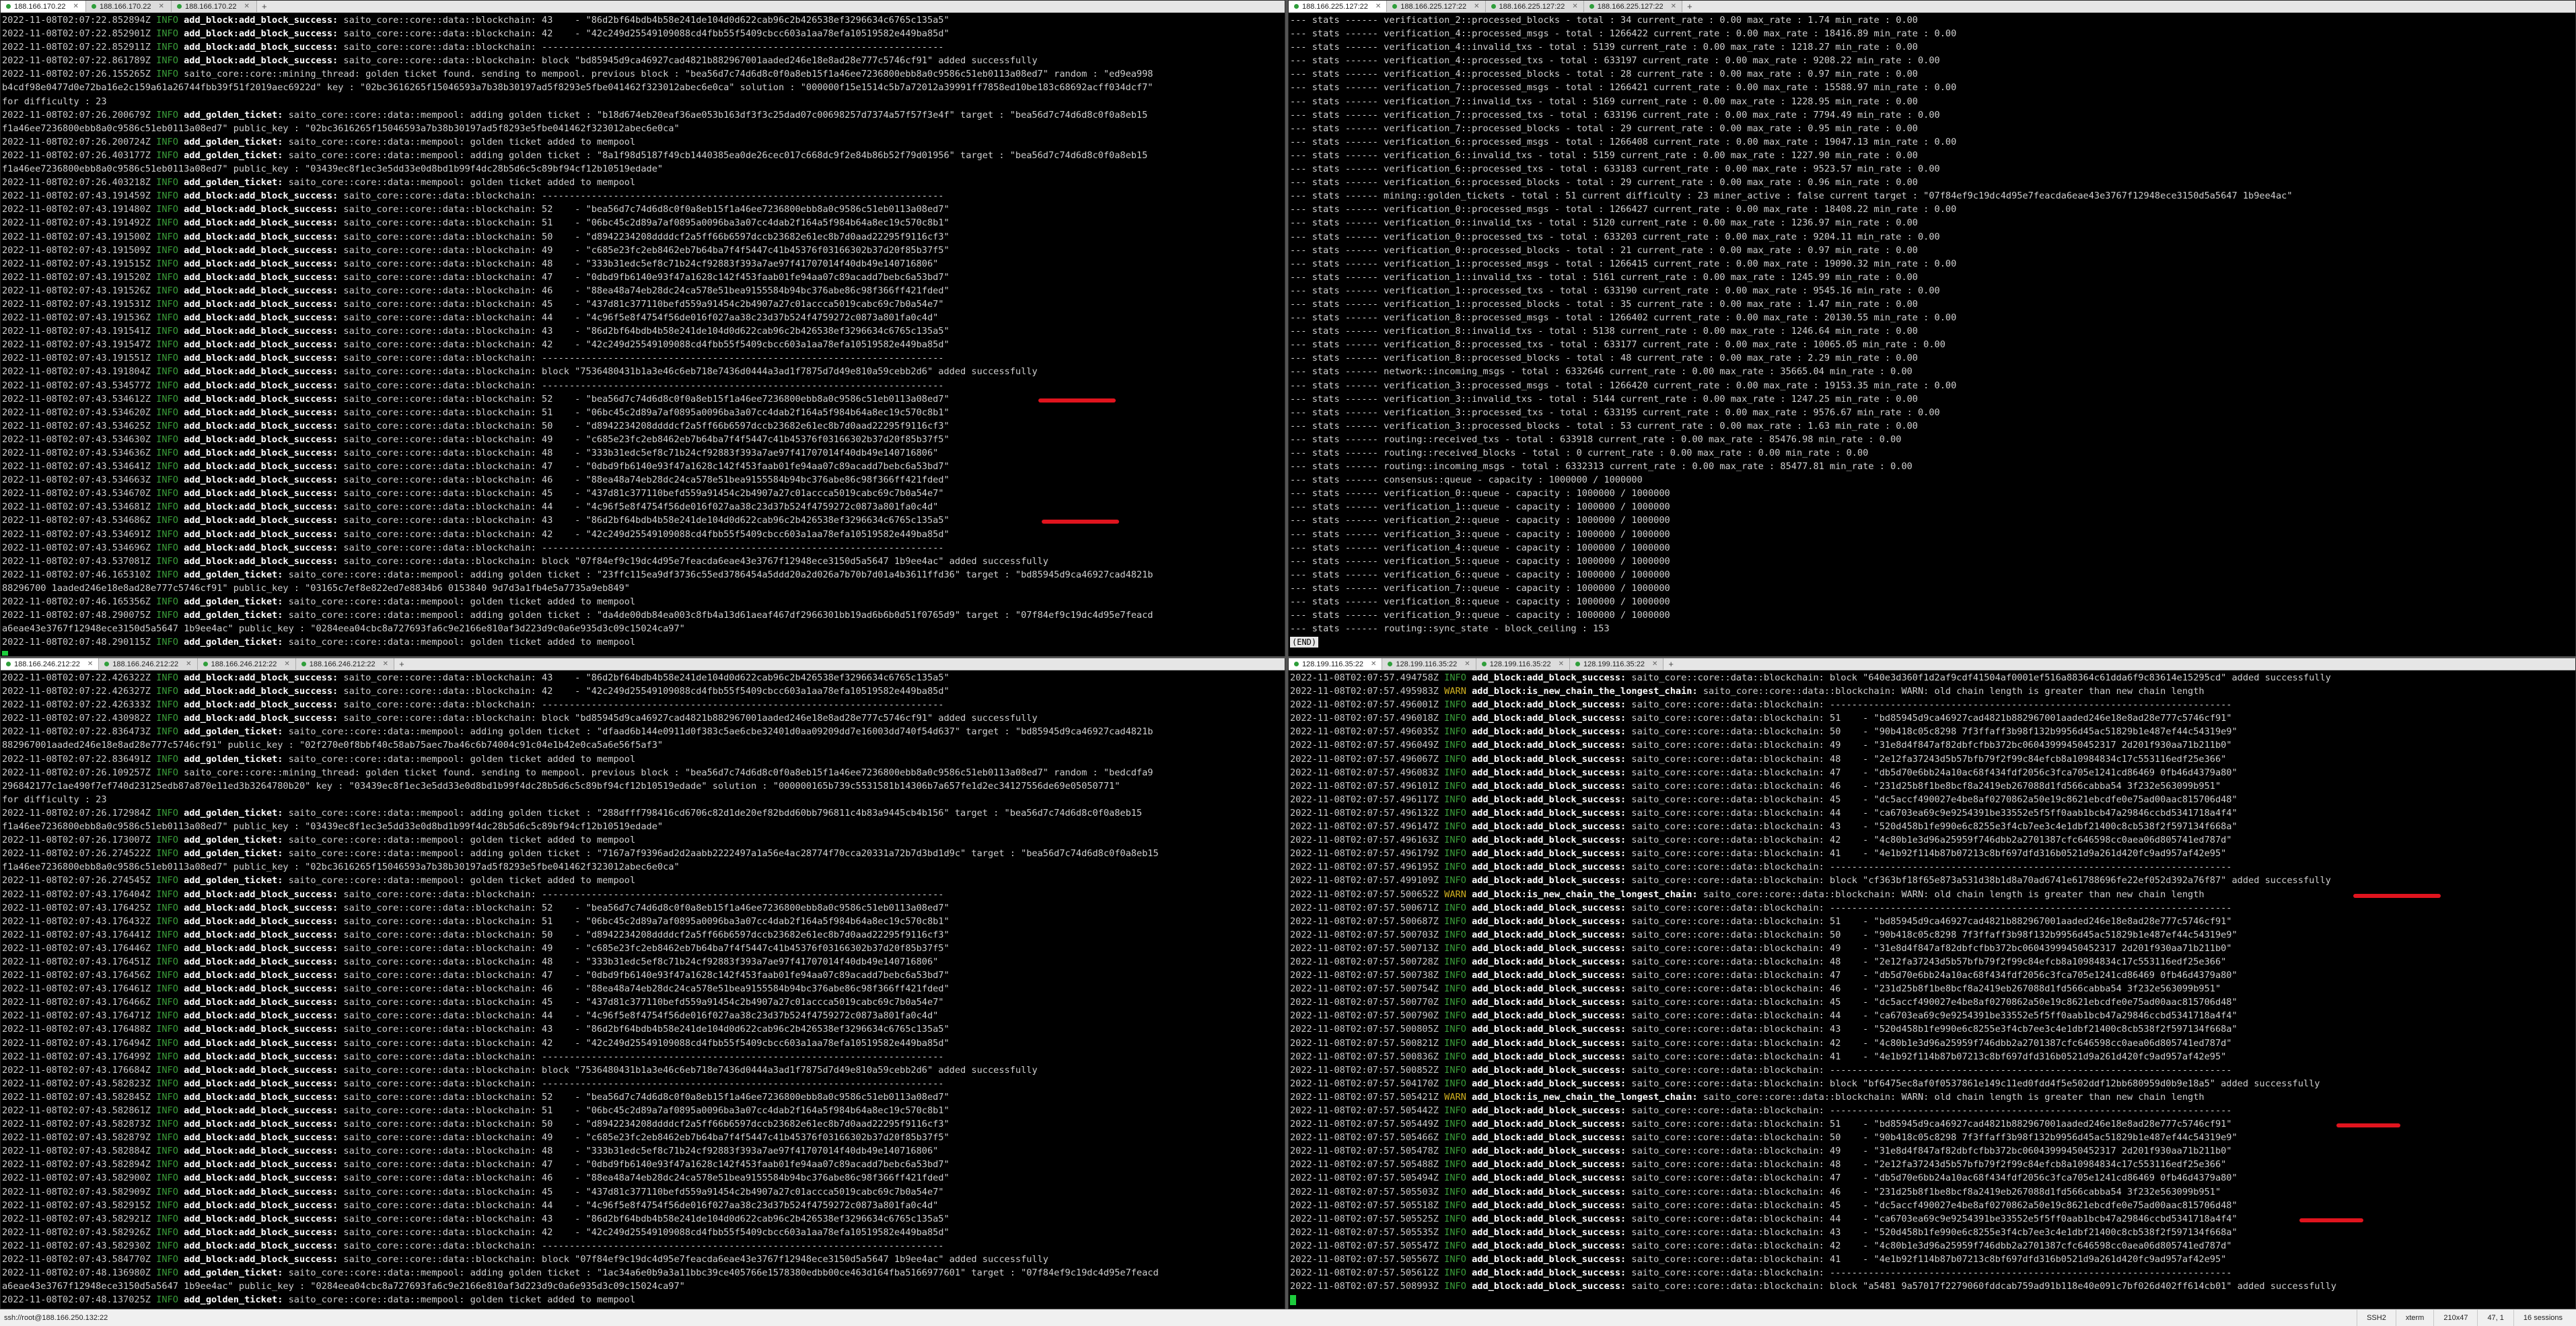 This screenshot has width=2576, height=1326. What do you see at coordinates (1367, 827) in the screenshot?
I see `log-timestamp: 2022-11-08T02:07:57.496147Z` at bounding box center [1367, 827].